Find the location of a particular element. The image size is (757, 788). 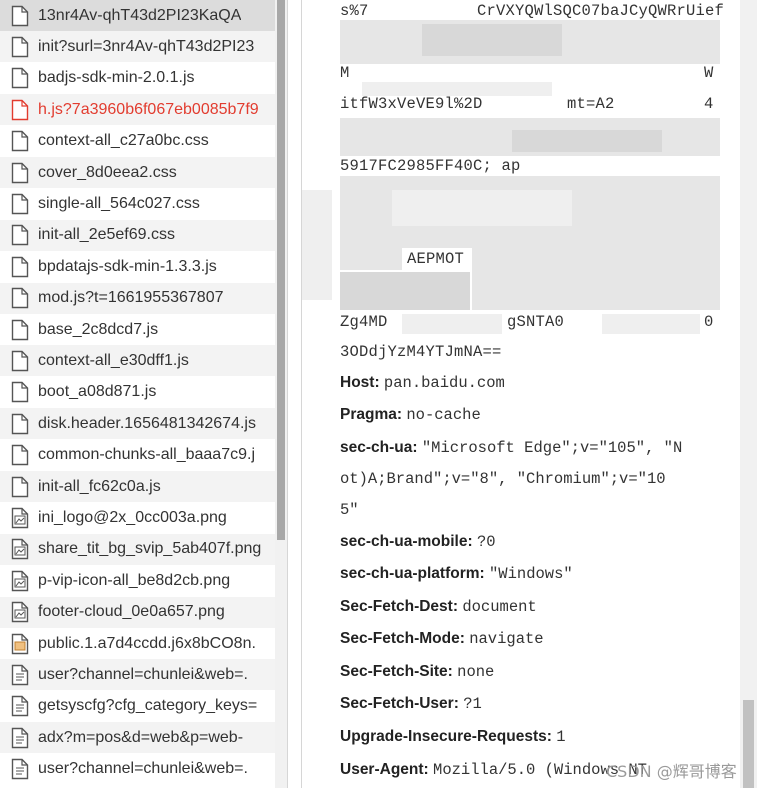

request-row-name: context-all_c27a0bc.css is located at coordinates (123, 141).